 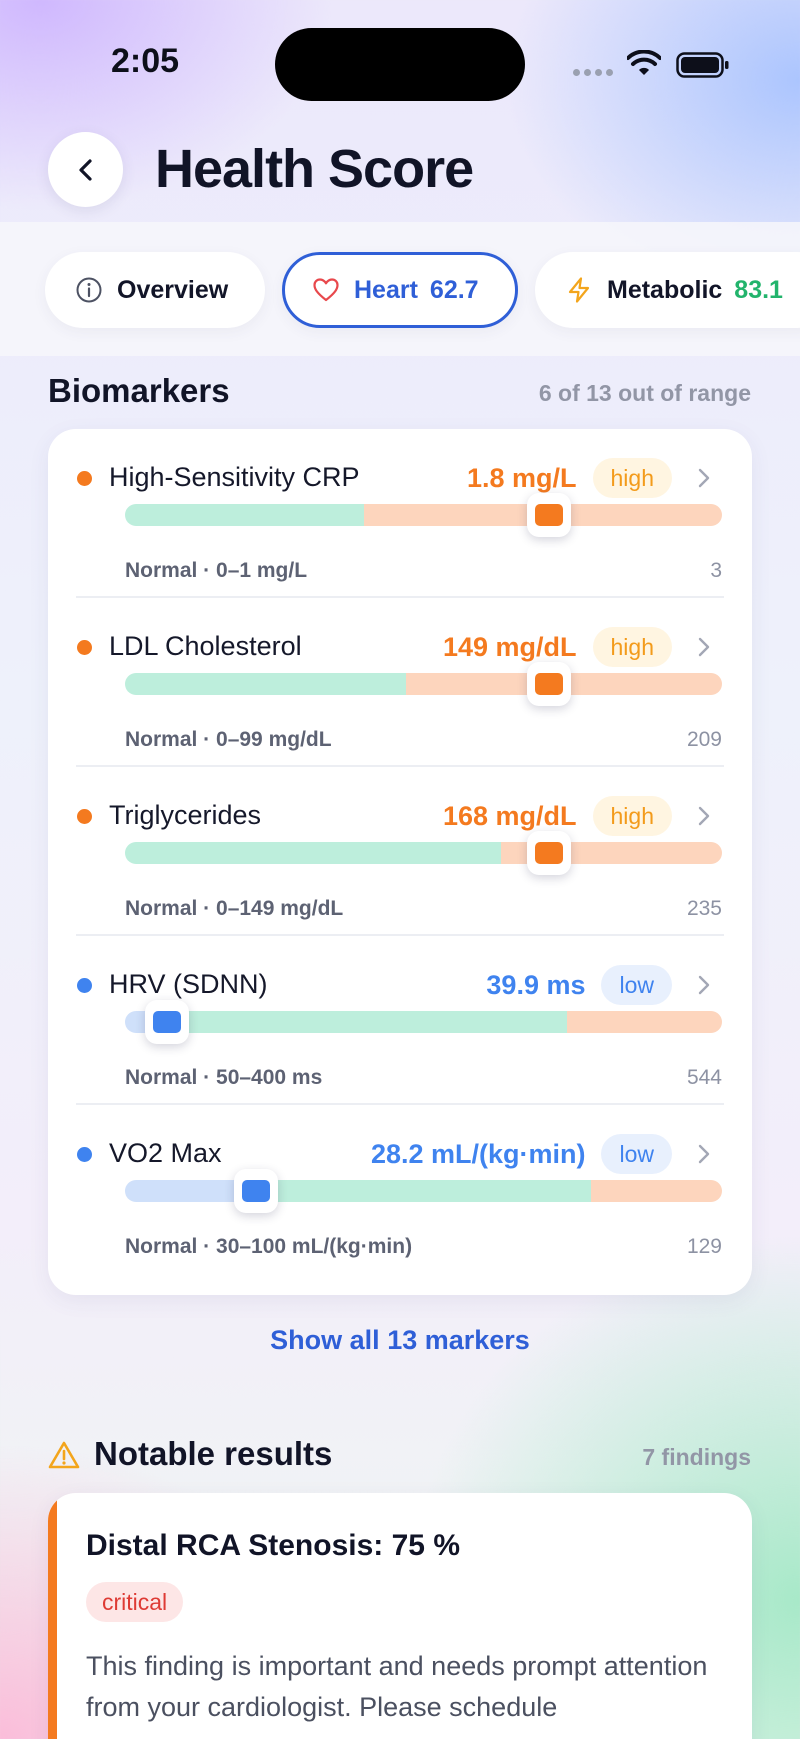 I want to click on normal-range-label: Normal · 0–1 mg/L, so click(x=216, y=570).